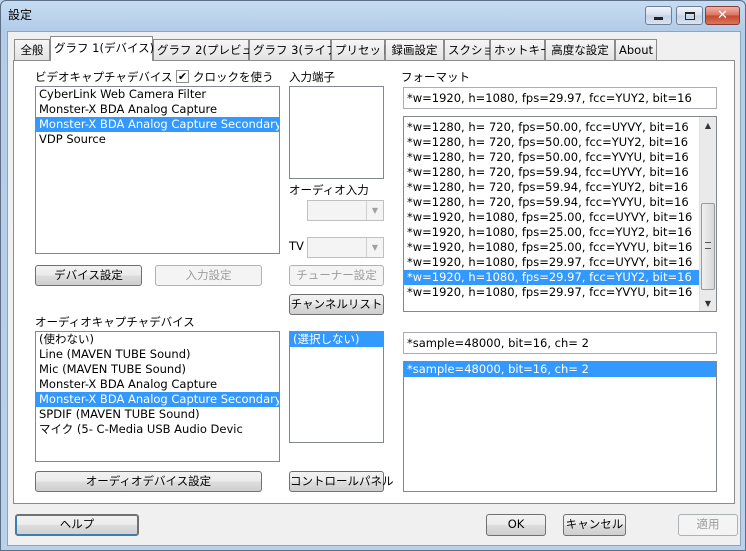  I want to click on video-device-item: CyberLink Web Camera Filter, so click(157, 94).